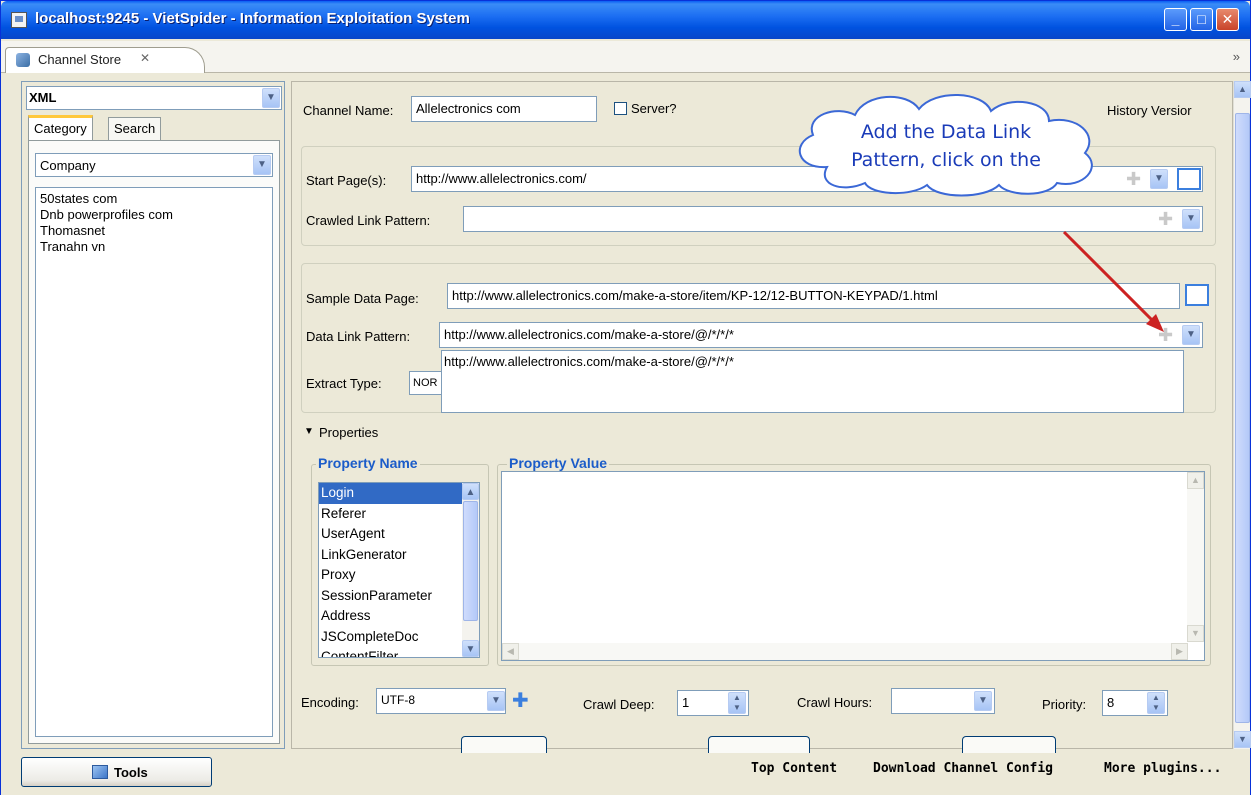  What do you see at coordinates (399, 493) in the screenshot?
I see `list-item: Login` at bounding box center [399, 493].